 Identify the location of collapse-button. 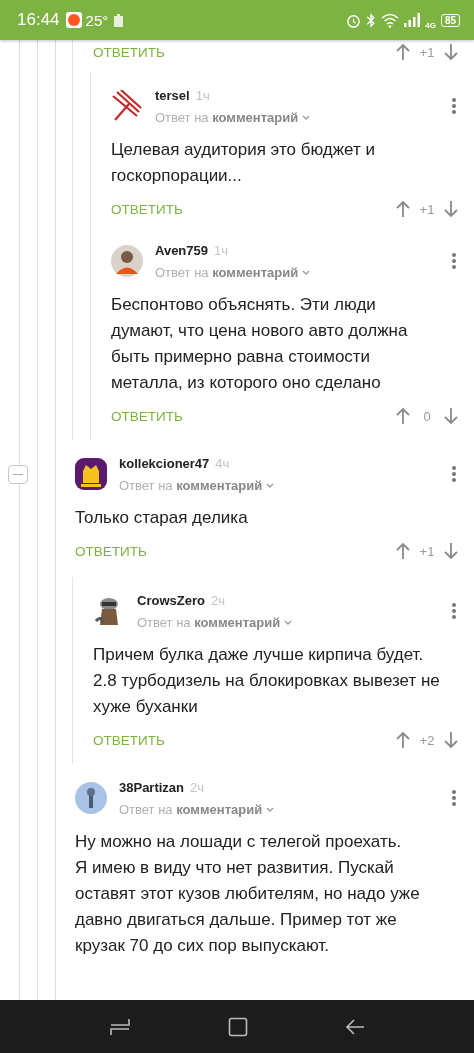
(18, 474).